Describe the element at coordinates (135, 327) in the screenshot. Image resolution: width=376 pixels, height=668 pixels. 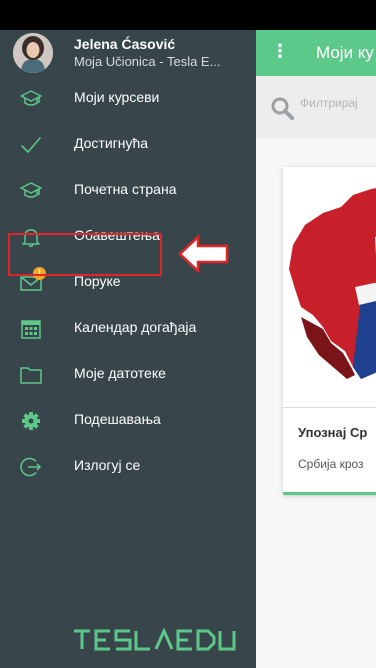
I see `nav-label: Календар догађаја` at that location.